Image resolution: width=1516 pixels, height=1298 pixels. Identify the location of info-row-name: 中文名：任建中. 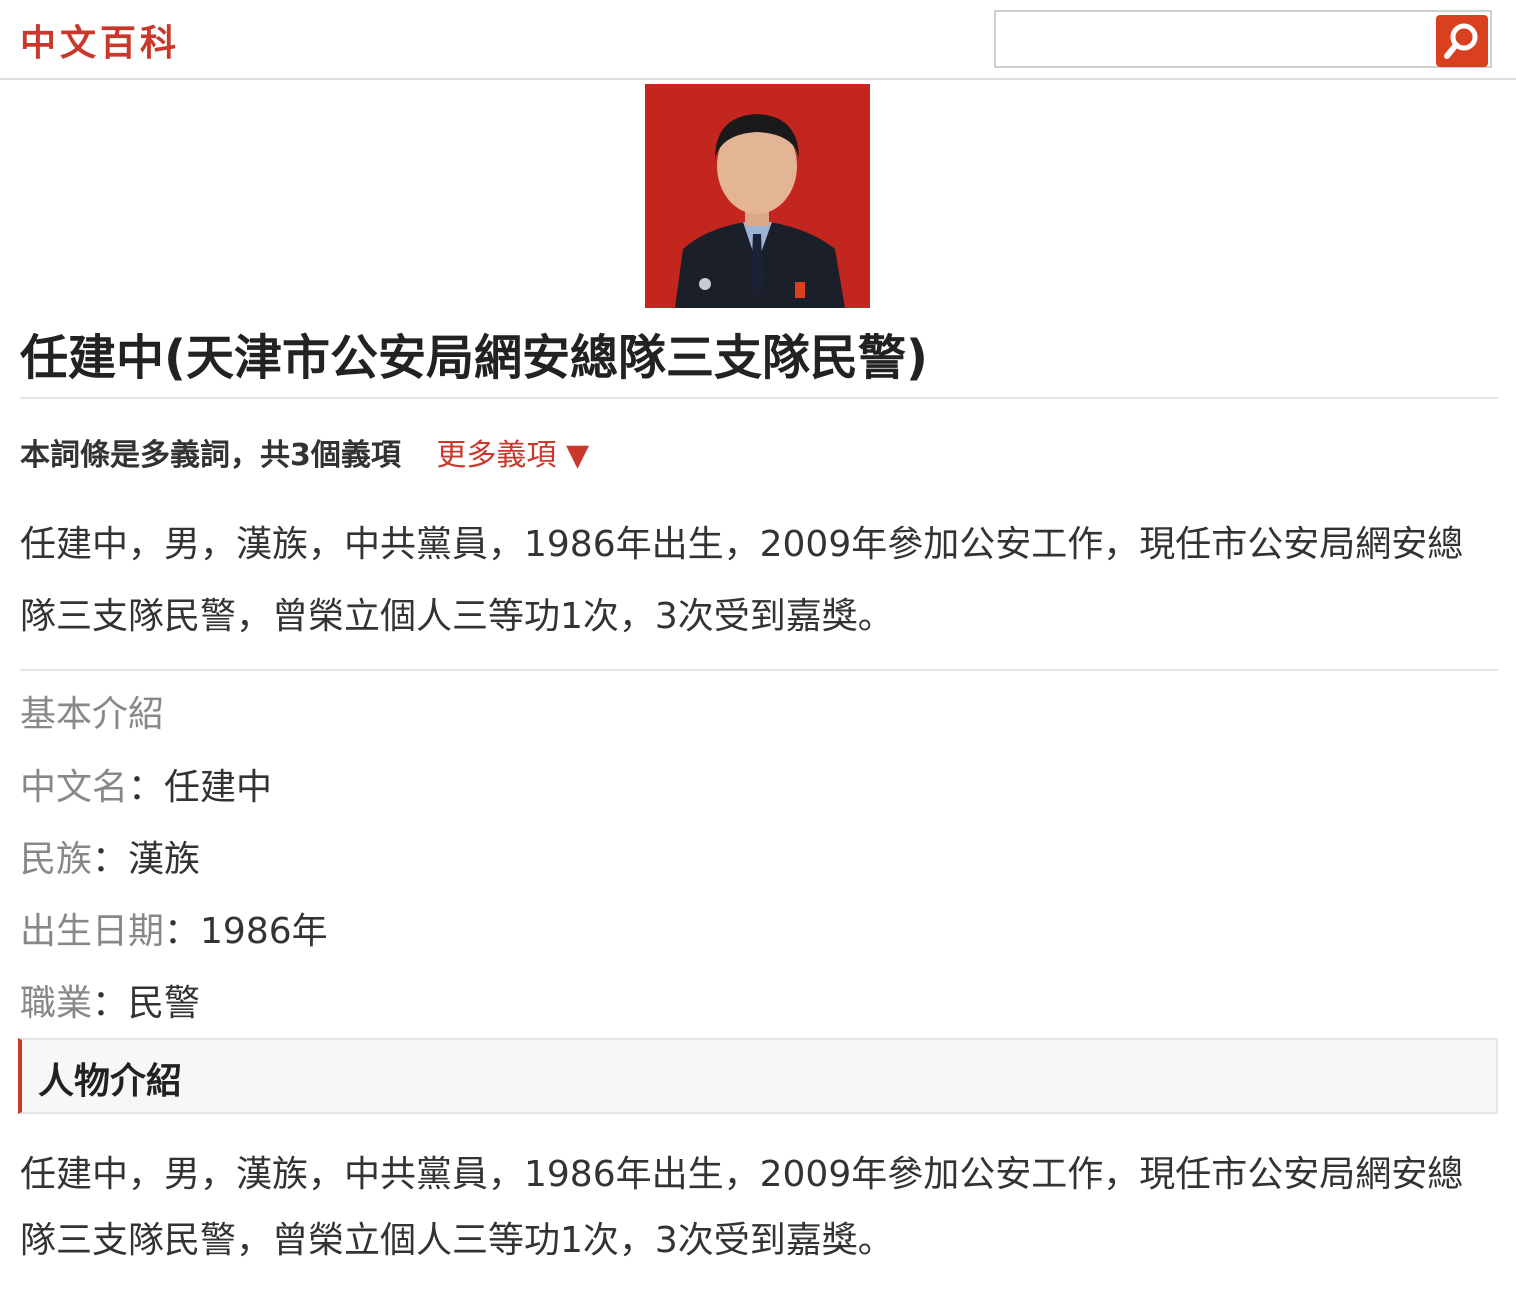
(146, 784).